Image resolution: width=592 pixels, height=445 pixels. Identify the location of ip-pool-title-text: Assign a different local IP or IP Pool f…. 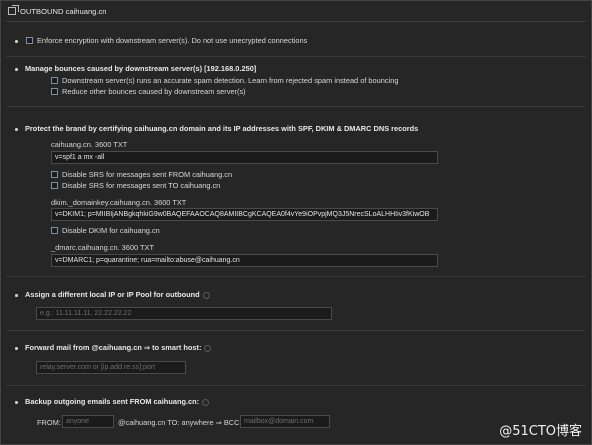
(112, 294).